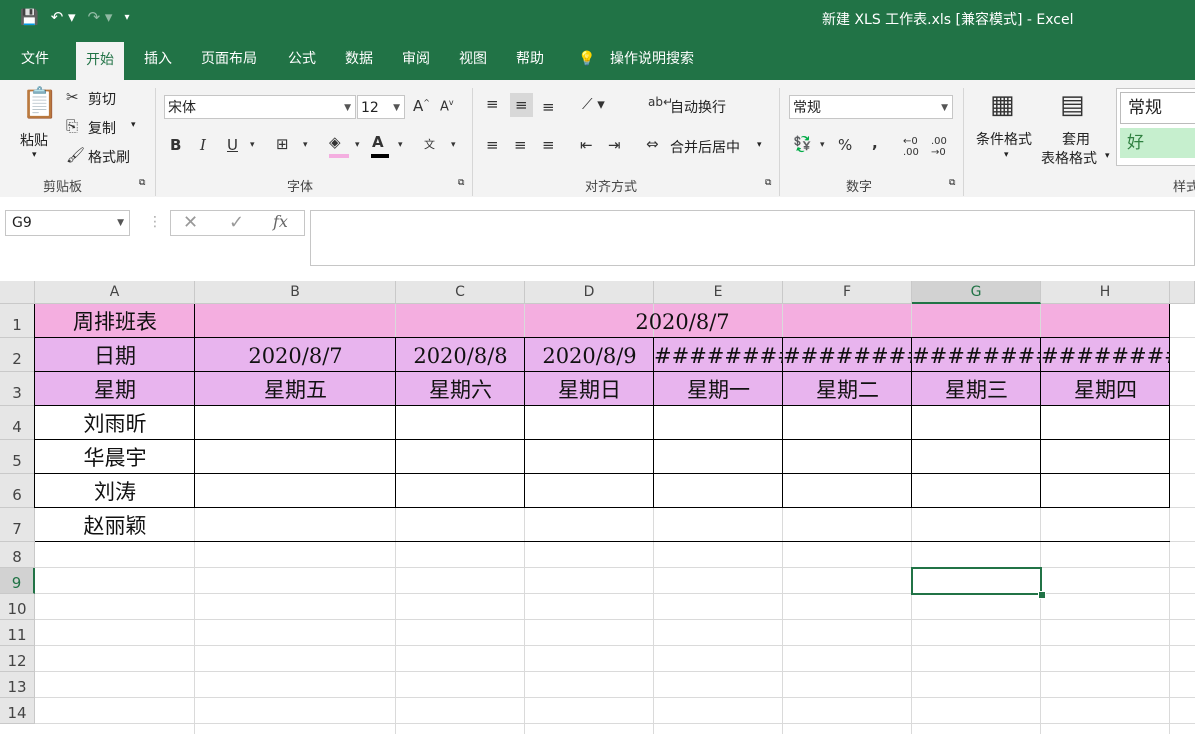  What do you see at coordinates (100, 61) in the screenshot?
I see `tab-home: 开始` at bounding box center [100, 61].